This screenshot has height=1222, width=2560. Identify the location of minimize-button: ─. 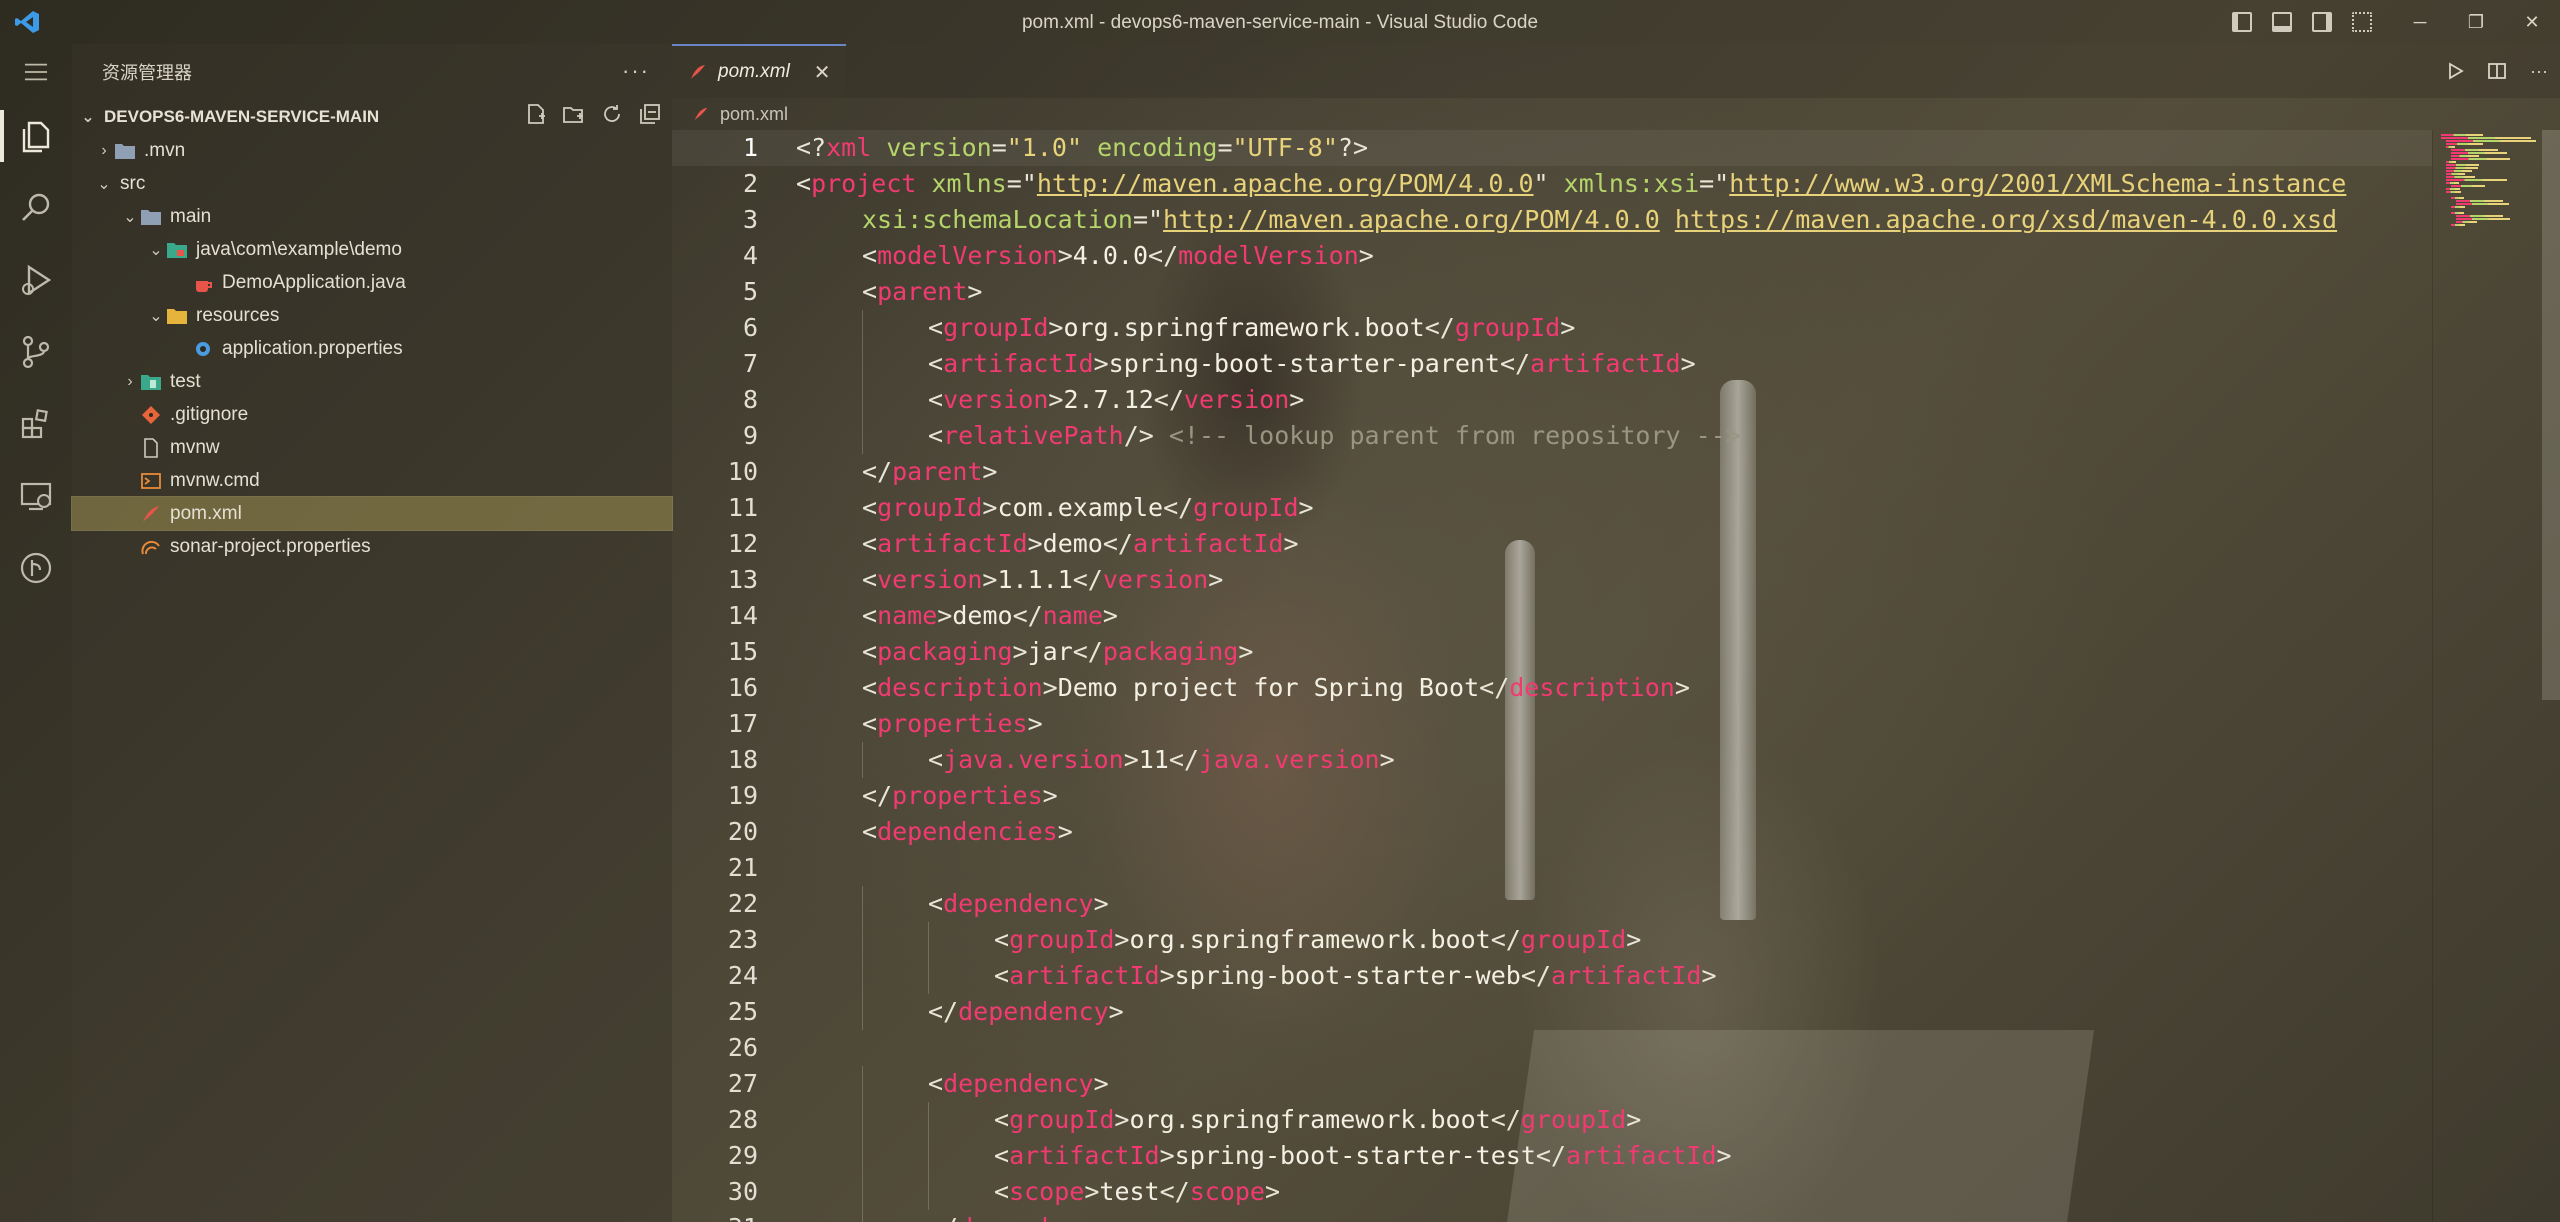
(2420, 22).